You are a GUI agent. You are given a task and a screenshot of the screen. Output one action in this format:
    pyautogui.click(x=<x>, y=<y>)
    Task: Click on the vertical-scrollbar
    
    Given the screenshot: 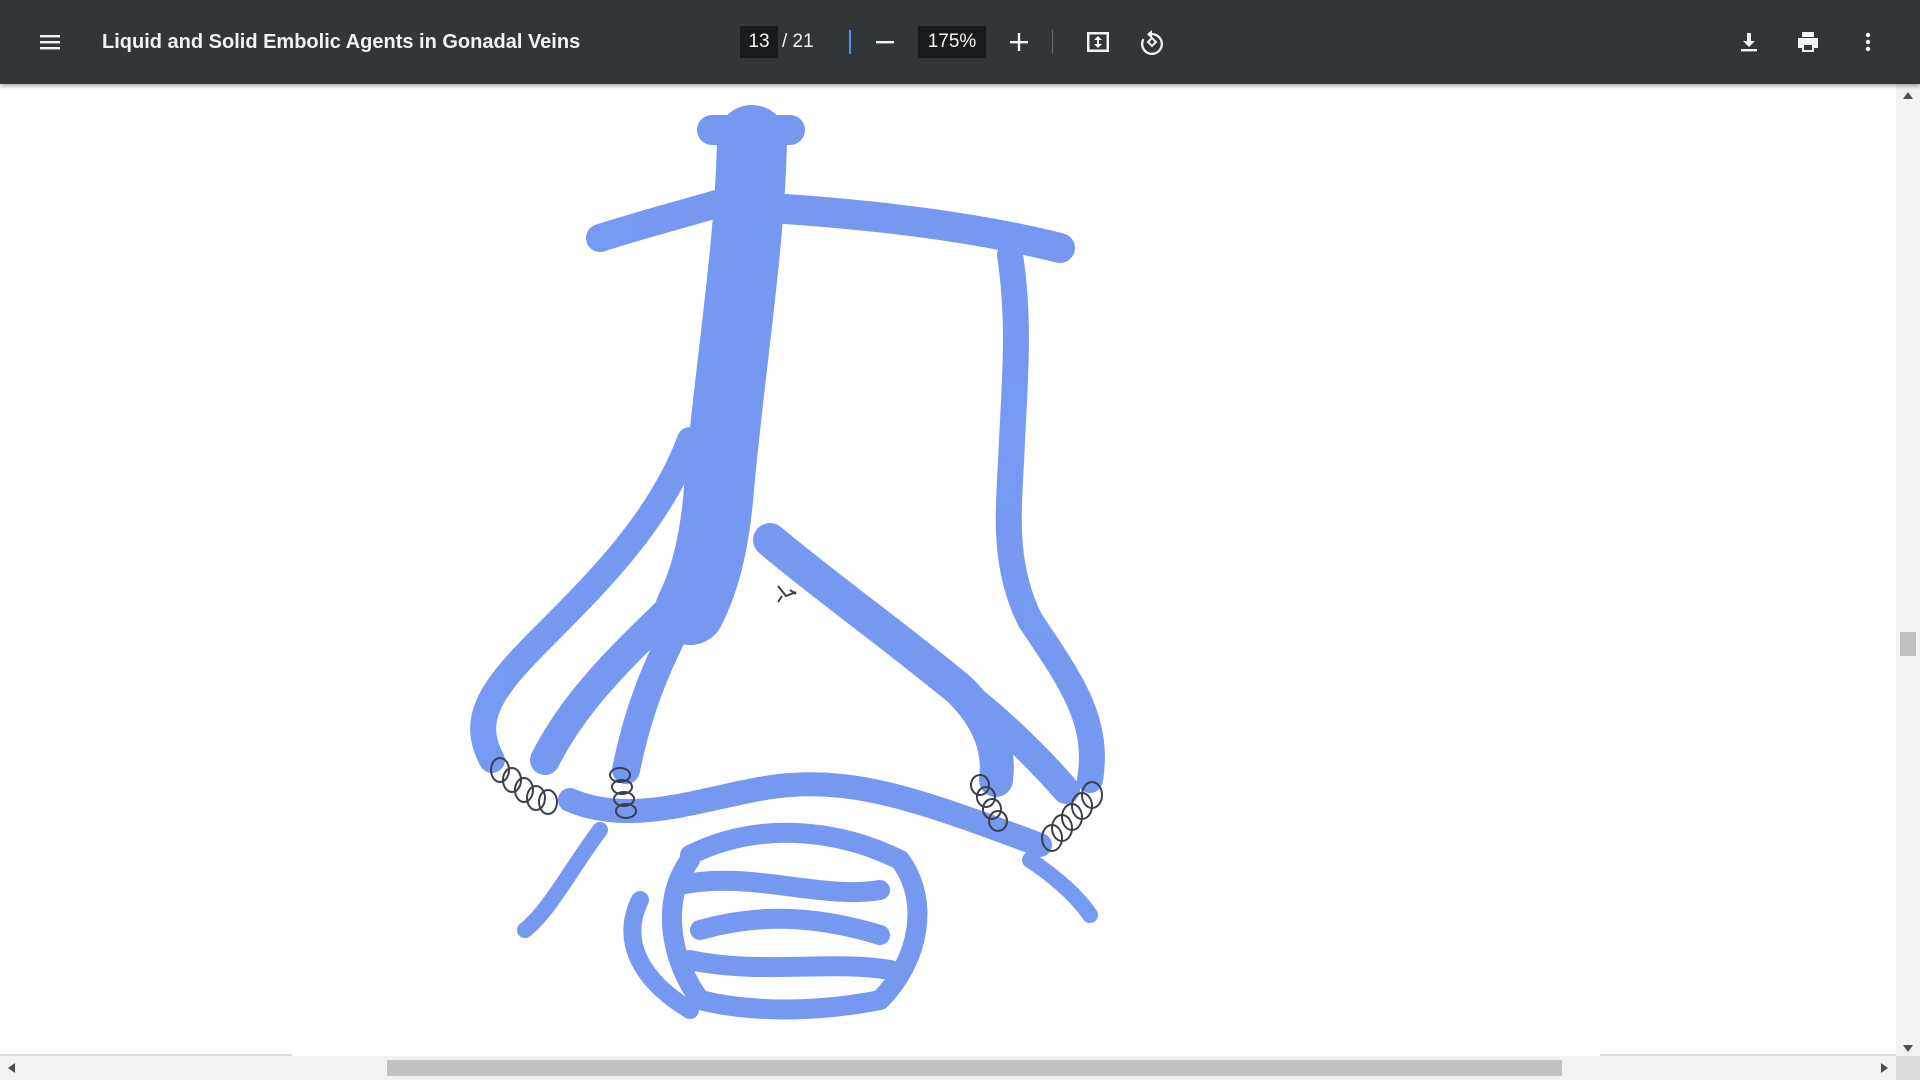 What is the action you would take?
    pyautogui.click(x=1908, y=570)
    